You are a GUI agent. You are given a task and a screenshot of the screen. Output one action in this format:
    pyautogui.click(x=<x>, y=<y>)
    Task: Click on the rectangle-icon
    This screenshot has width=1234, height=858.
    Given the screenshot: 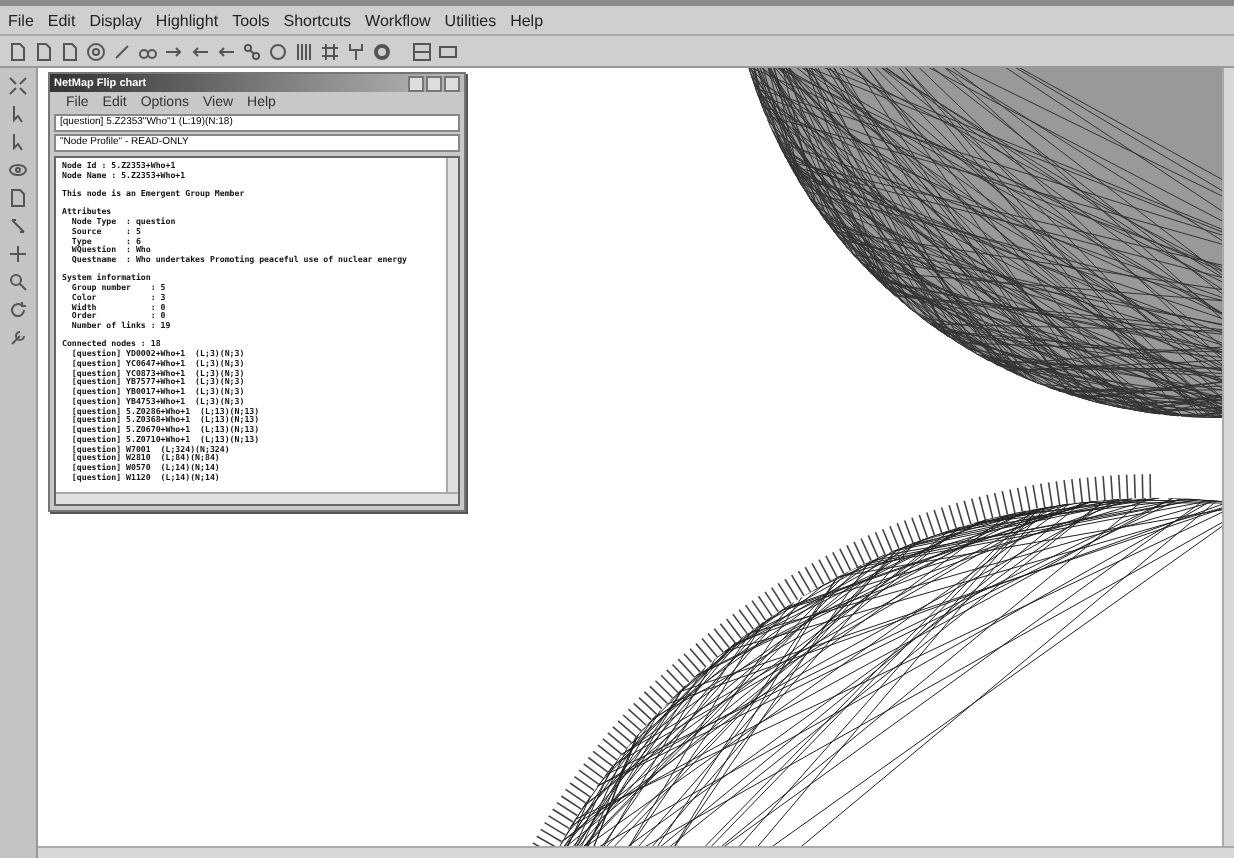 What is the action you would take?
    pyautogui.click(x=448, y=51)
    